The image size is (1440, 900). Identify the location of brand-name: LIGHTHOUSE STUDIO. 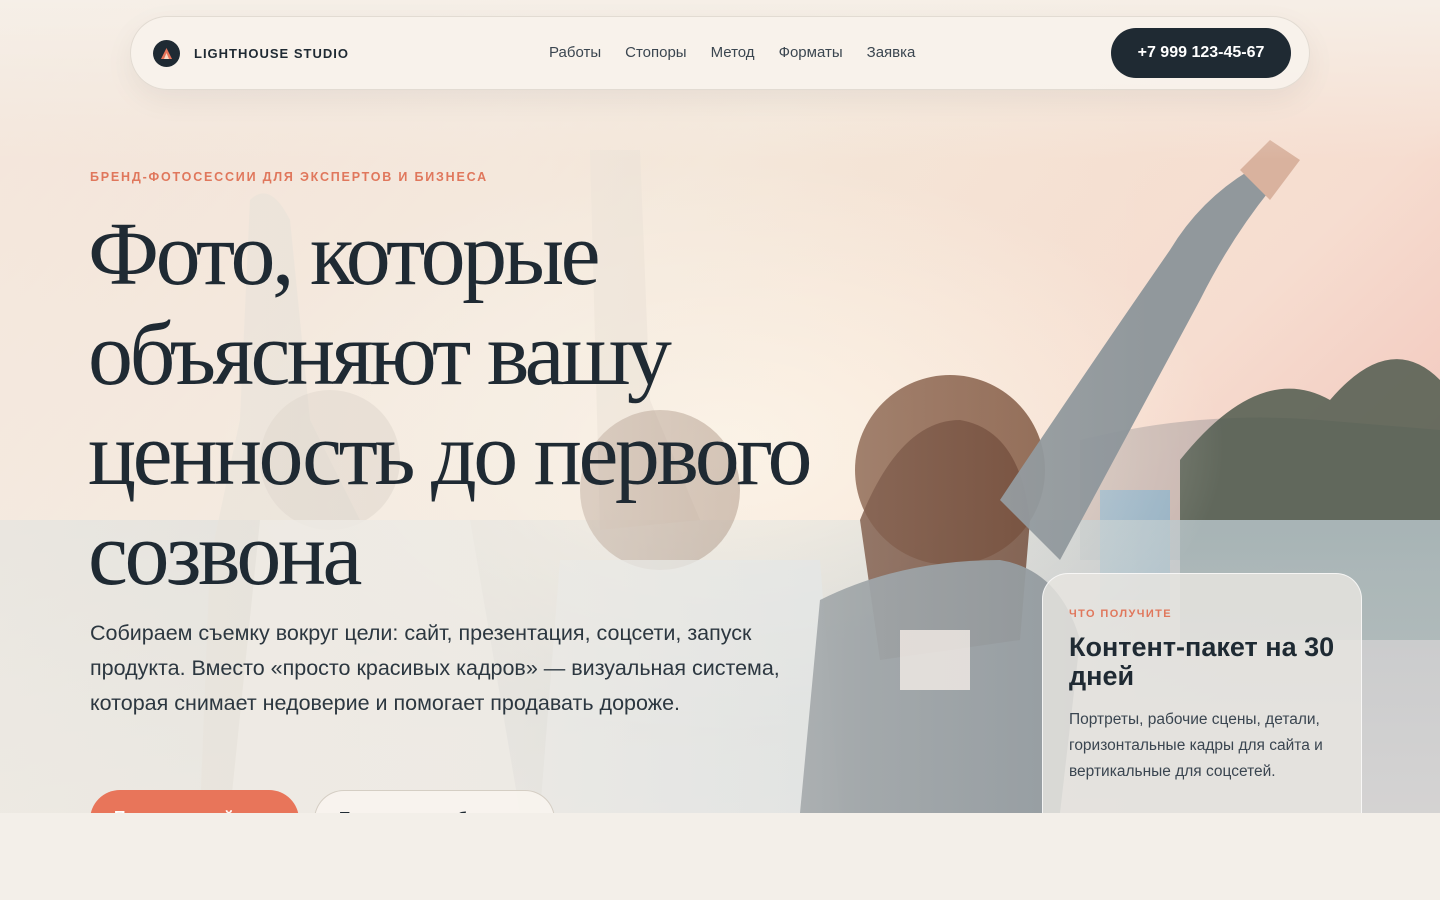
(271, 53).